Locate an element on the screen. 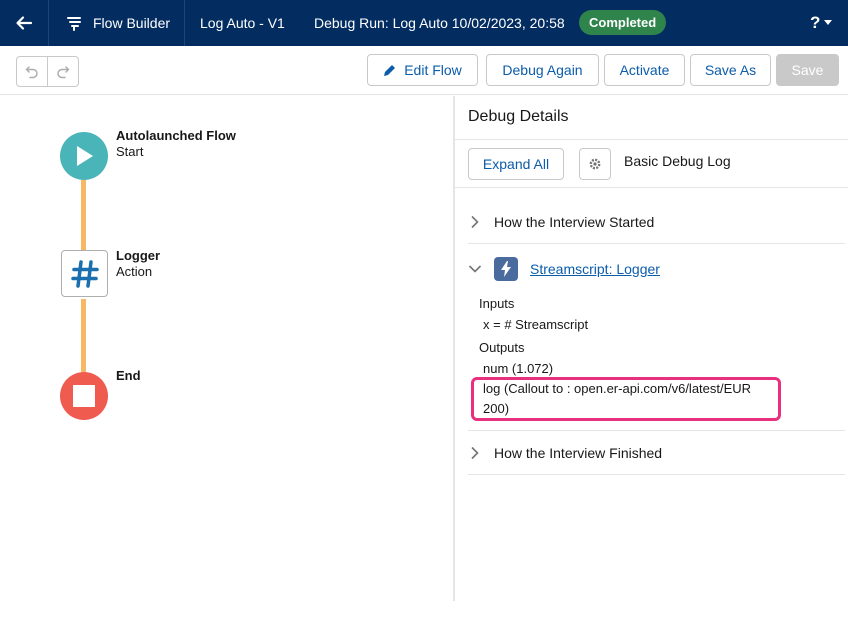  activate-button: Activate is located at coordinates (644, 70).